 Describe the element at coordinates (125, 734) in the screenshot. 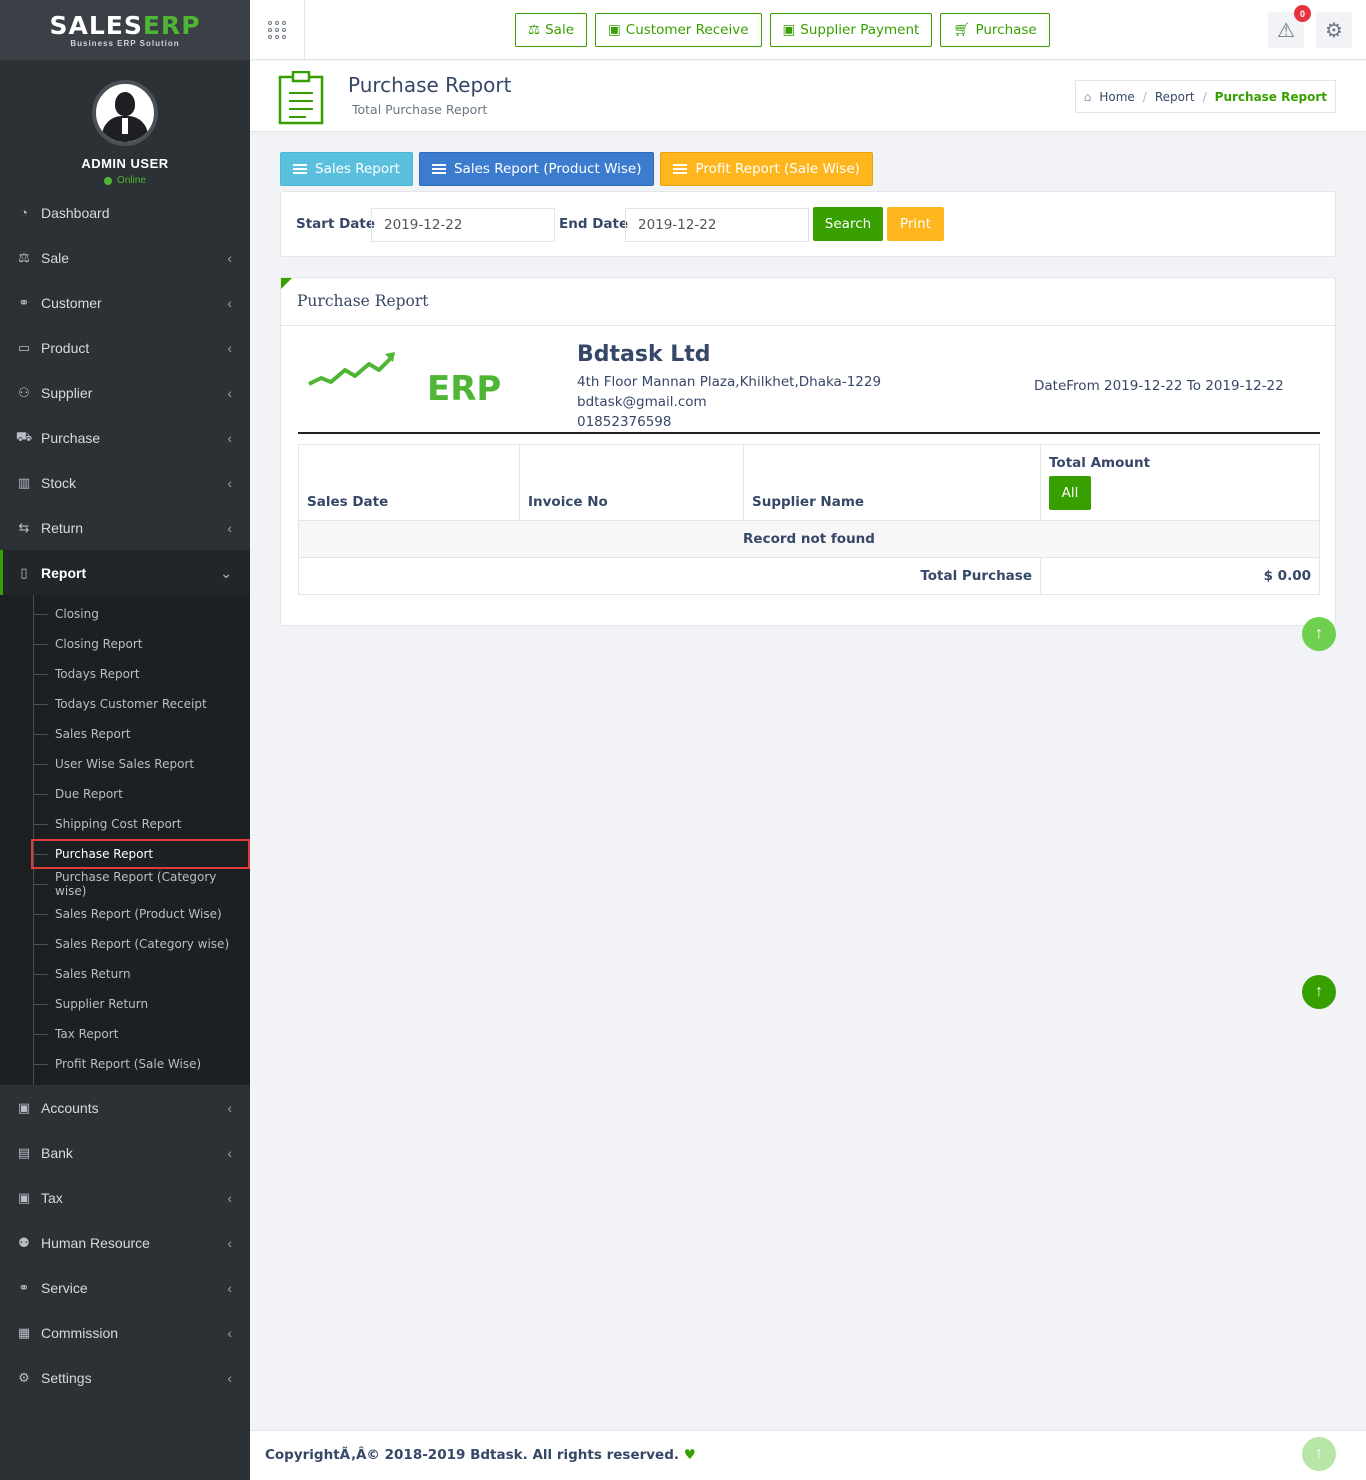

I see `submenu-item-sales-report: Sales Report` at that location.